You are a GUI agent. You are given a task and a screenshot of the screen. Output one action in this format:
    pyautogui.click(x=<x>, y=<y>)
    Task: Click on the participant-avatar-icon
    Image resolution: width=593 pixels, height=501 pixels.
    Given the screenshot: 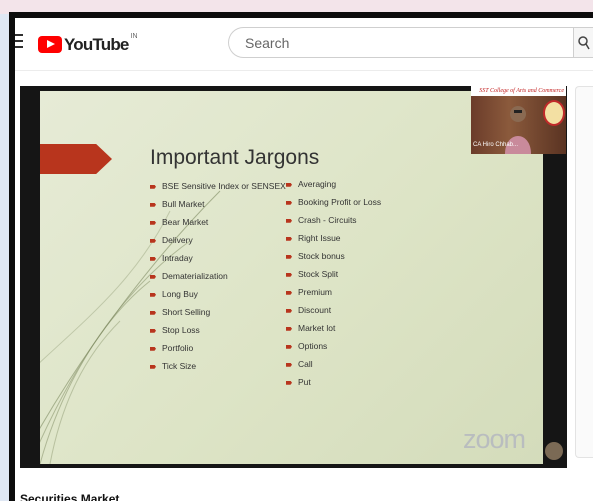 What is the action you would take?
    pyautogui.click(x=554, y=451)
    